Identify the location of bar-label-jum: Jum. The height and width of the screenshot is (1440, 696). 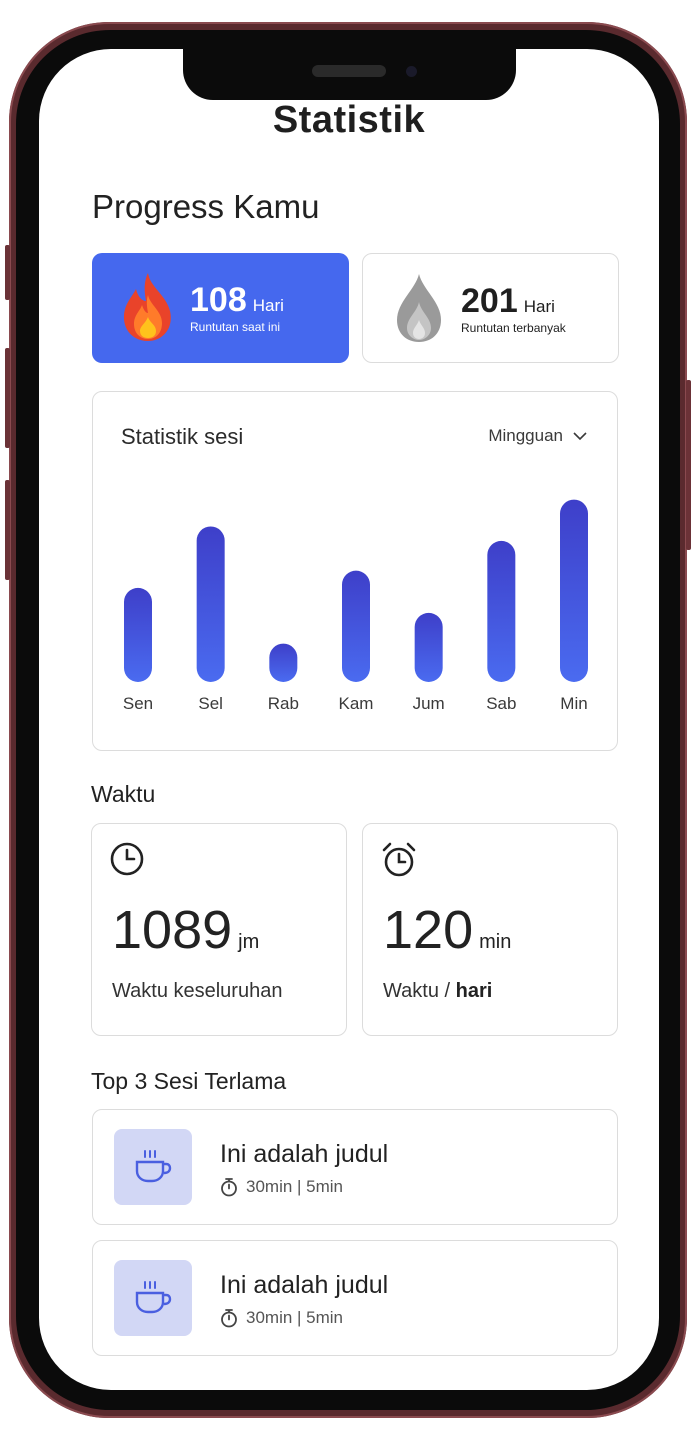
(429, 703).